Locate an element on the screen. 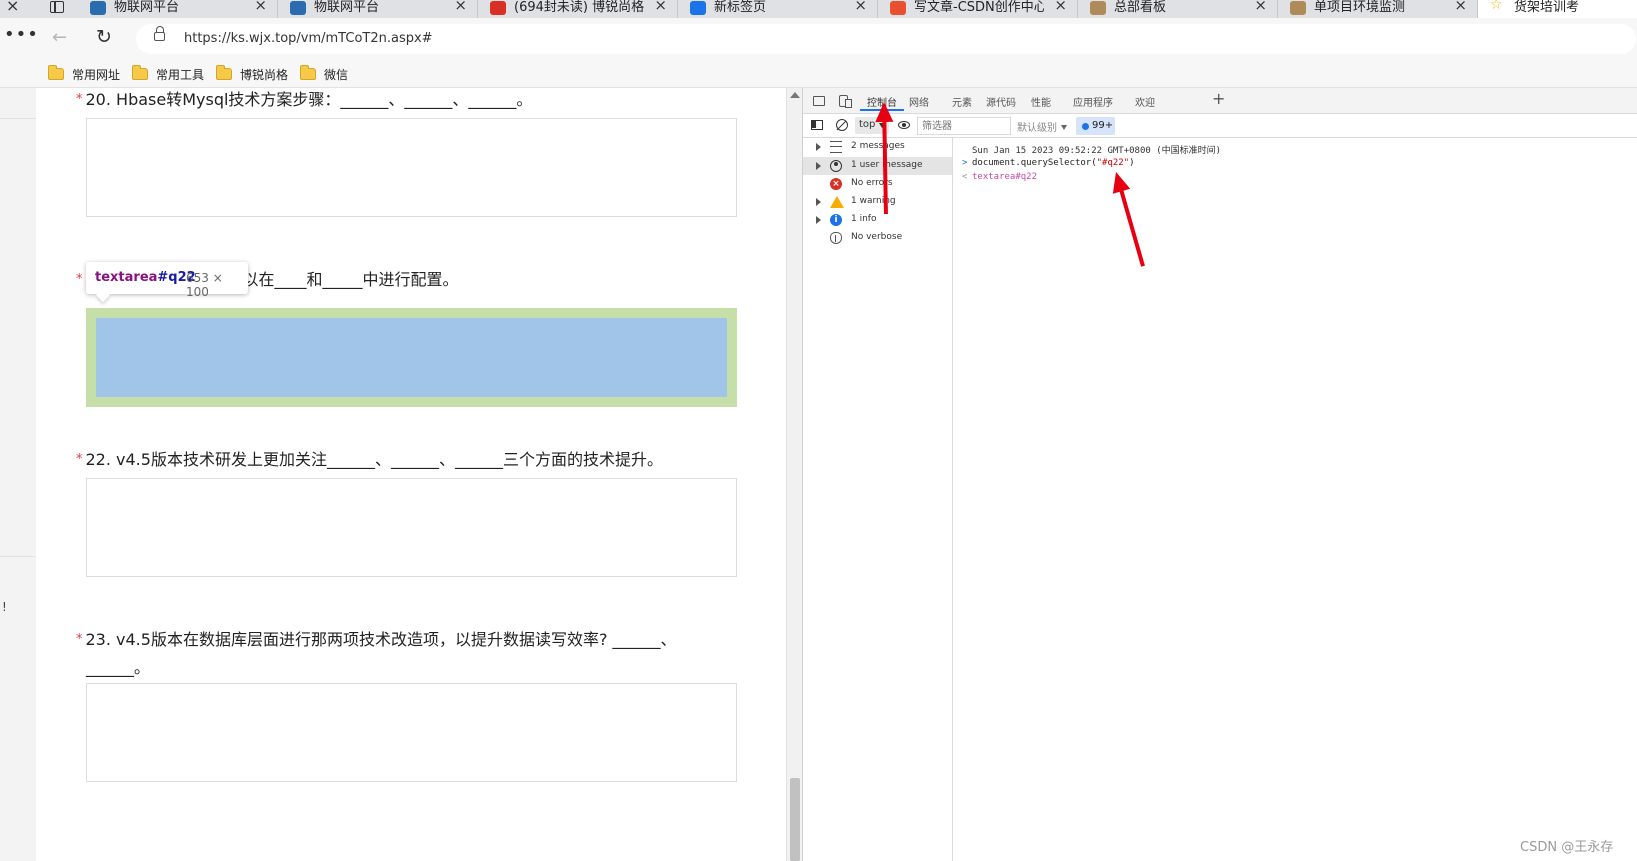 The height and width of the screenshot is (861, 1637). issues-count: 99+ is located at coordinates (1103, 125).